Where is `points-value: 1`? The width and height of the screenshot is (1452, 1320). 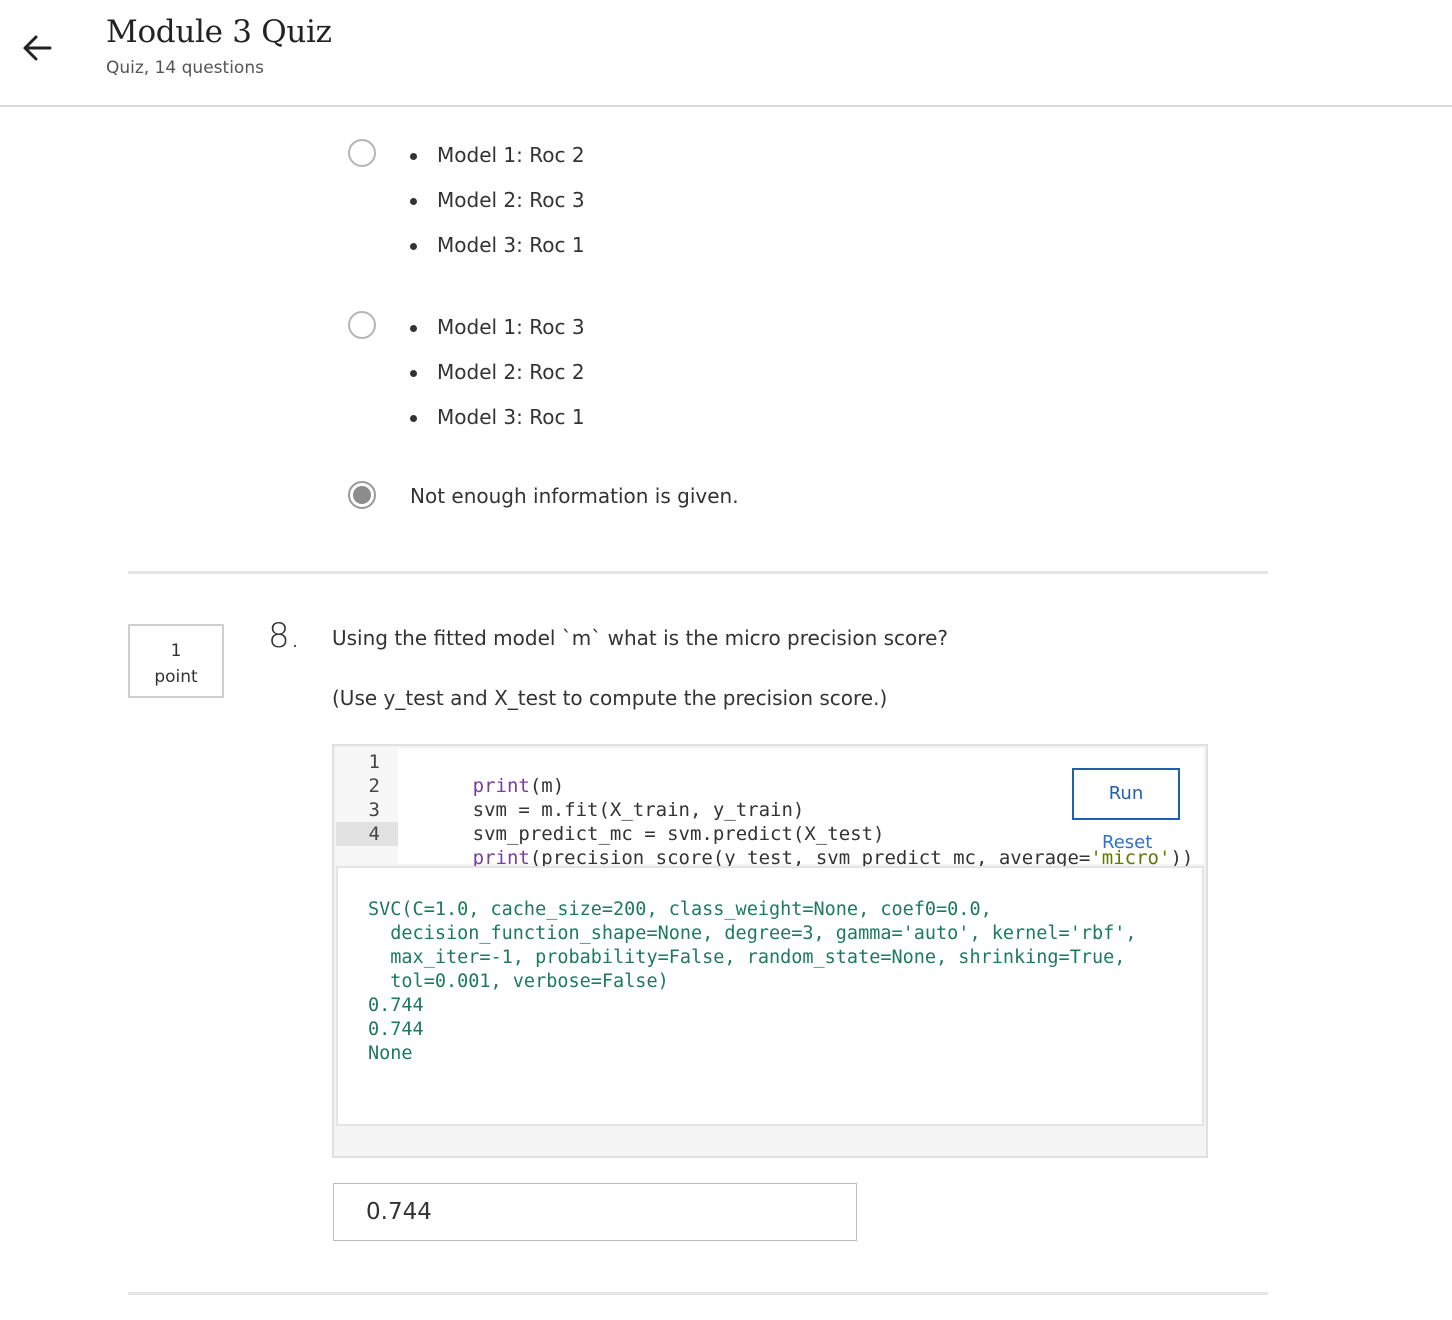
points-value: 1 is located at coordinates (176, 651).